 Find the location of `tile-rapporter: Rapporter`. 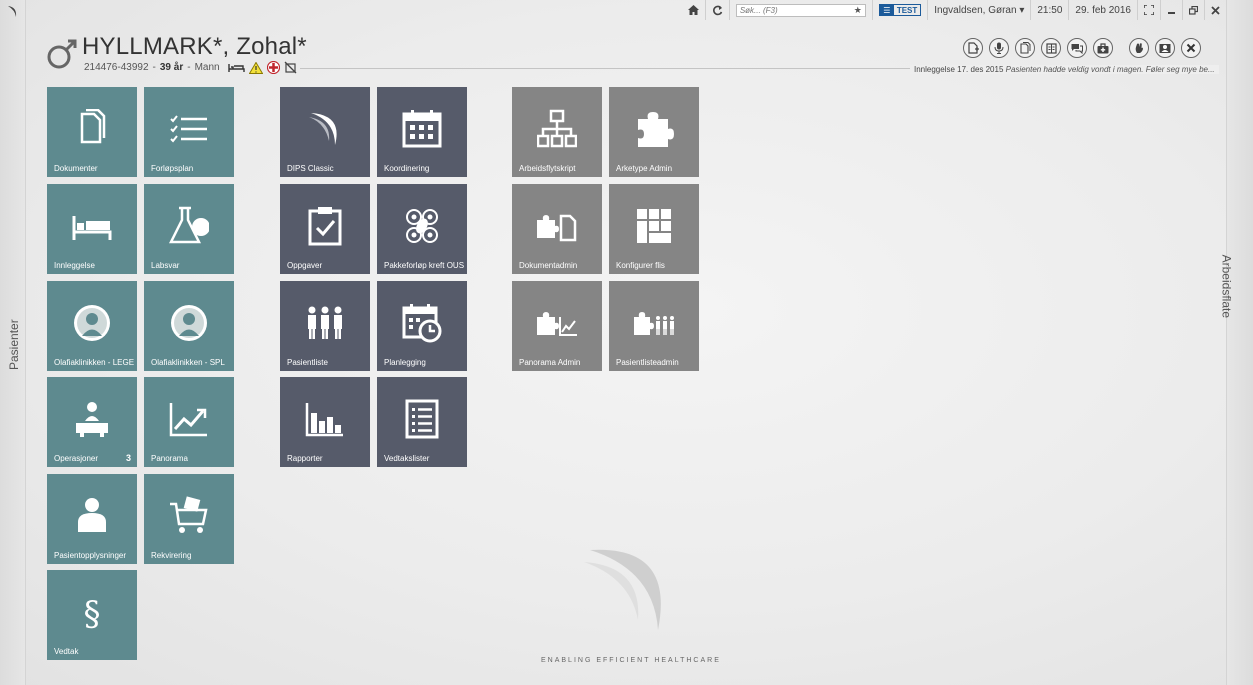

tile-rapporter: Rapporter is located at coordinates (325, 422).